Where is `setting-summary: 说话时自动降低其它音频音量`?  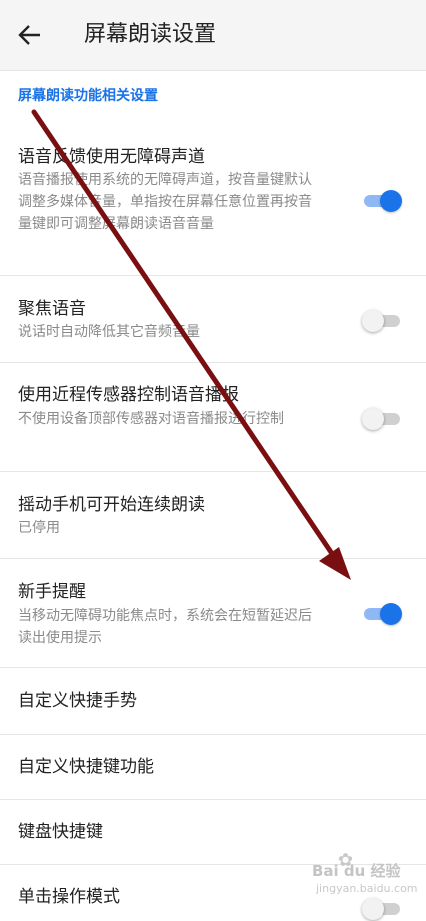
setting-summary: 说话时自动降低其它音频音量 is located at coordinates (109, 332).